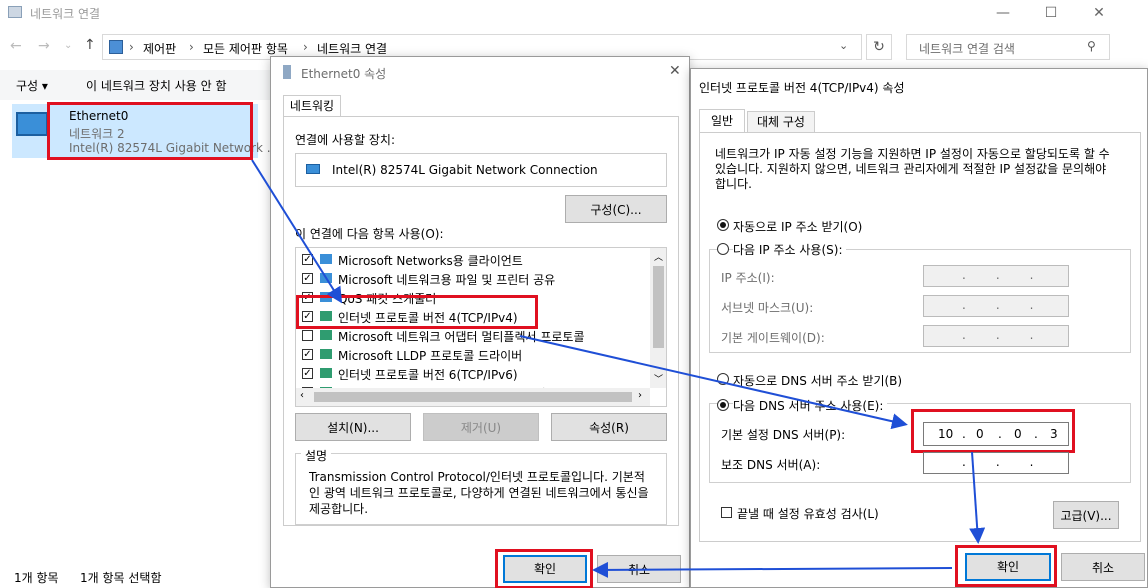 The width and height of the screenshot is (1148, 588). Describe the element at coordinates (297, 231) in the screenshot. I see `arrow-adapter-to-ipv4` at that location.